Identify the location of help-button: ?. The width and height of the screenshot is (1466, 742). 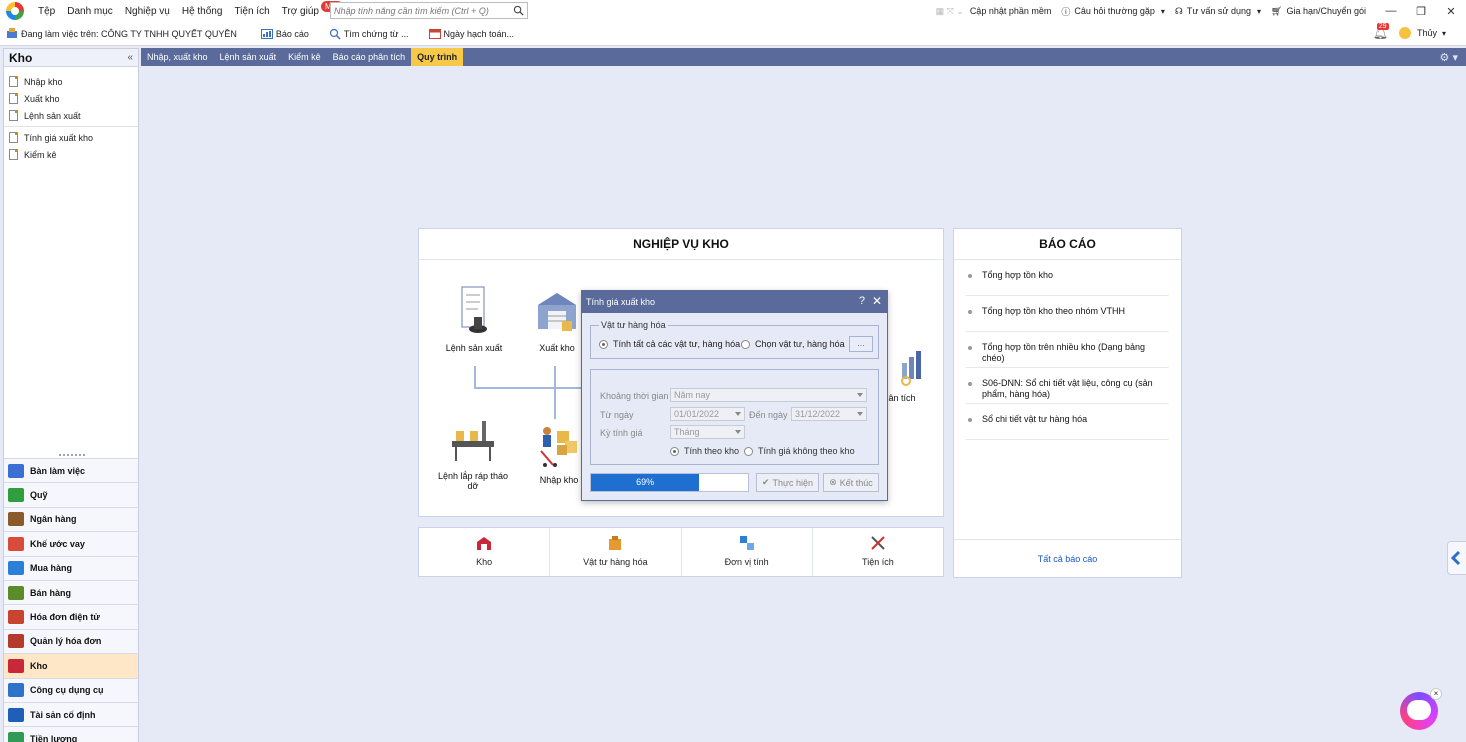
(862, 301).